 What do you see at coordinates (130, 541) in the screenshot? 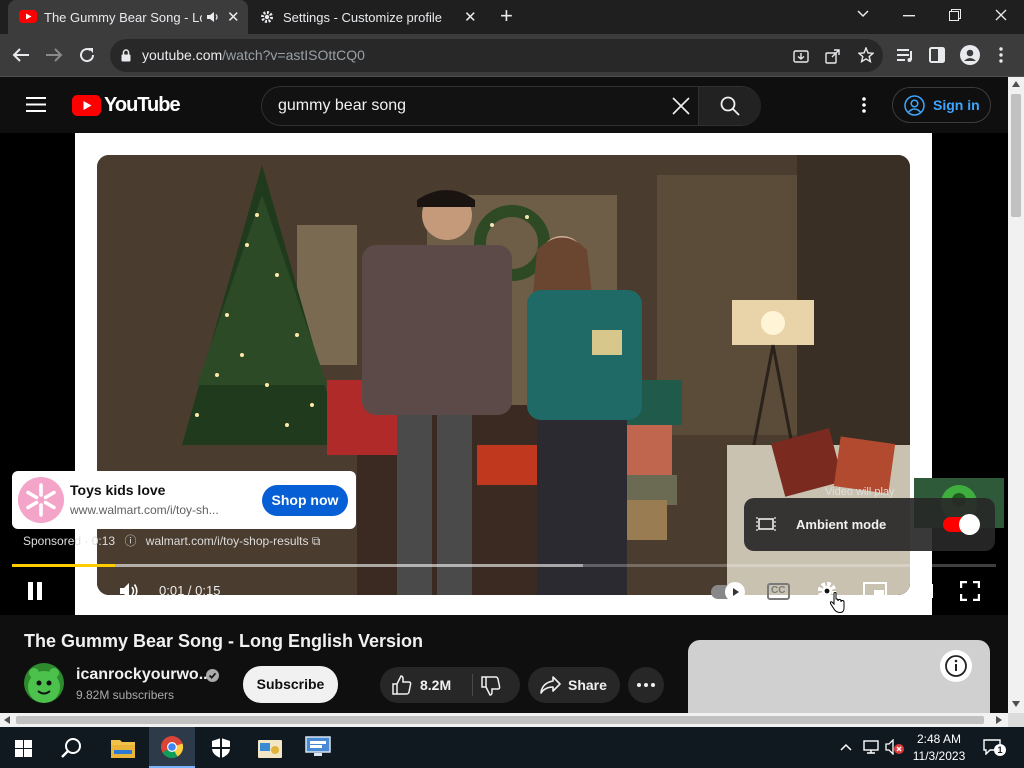
I see `info-icon: ⓘ` at bounding box center [130, 541].